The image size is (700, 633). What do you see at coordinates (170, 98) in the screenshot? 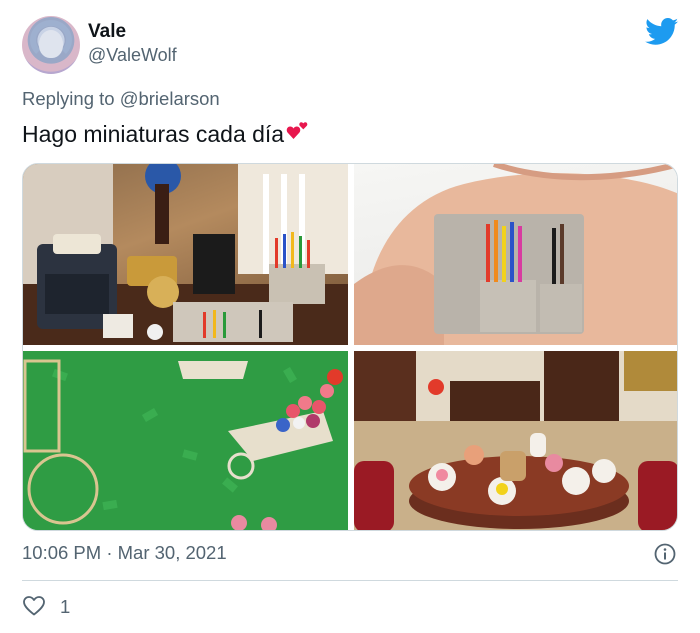
I see `reply-mention-link: @brielarson` at bounding box center [170, 98].